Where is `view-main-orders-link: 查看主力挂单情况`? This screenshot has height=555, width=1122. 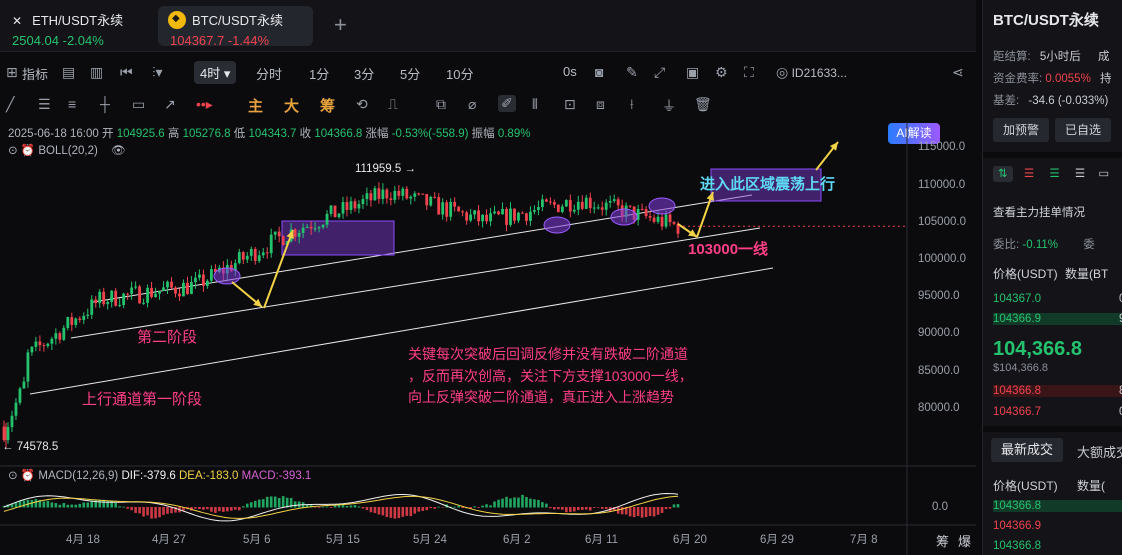 view-main-orders-link: 查看主力挂单情况 is located at coordinates (1039, 212).